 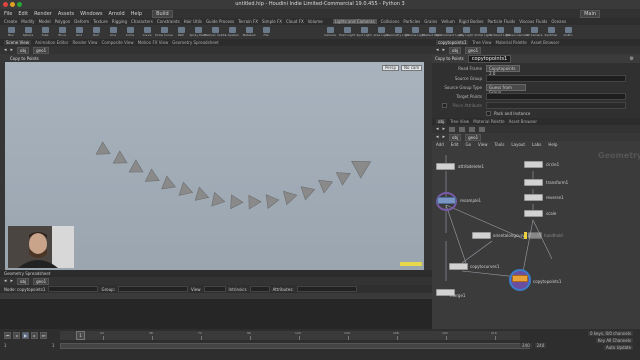 What do you see at coordinates (266, 32) in the screenshot?
I see `shelf-tool-file: File` at bounding box center [266, 32].